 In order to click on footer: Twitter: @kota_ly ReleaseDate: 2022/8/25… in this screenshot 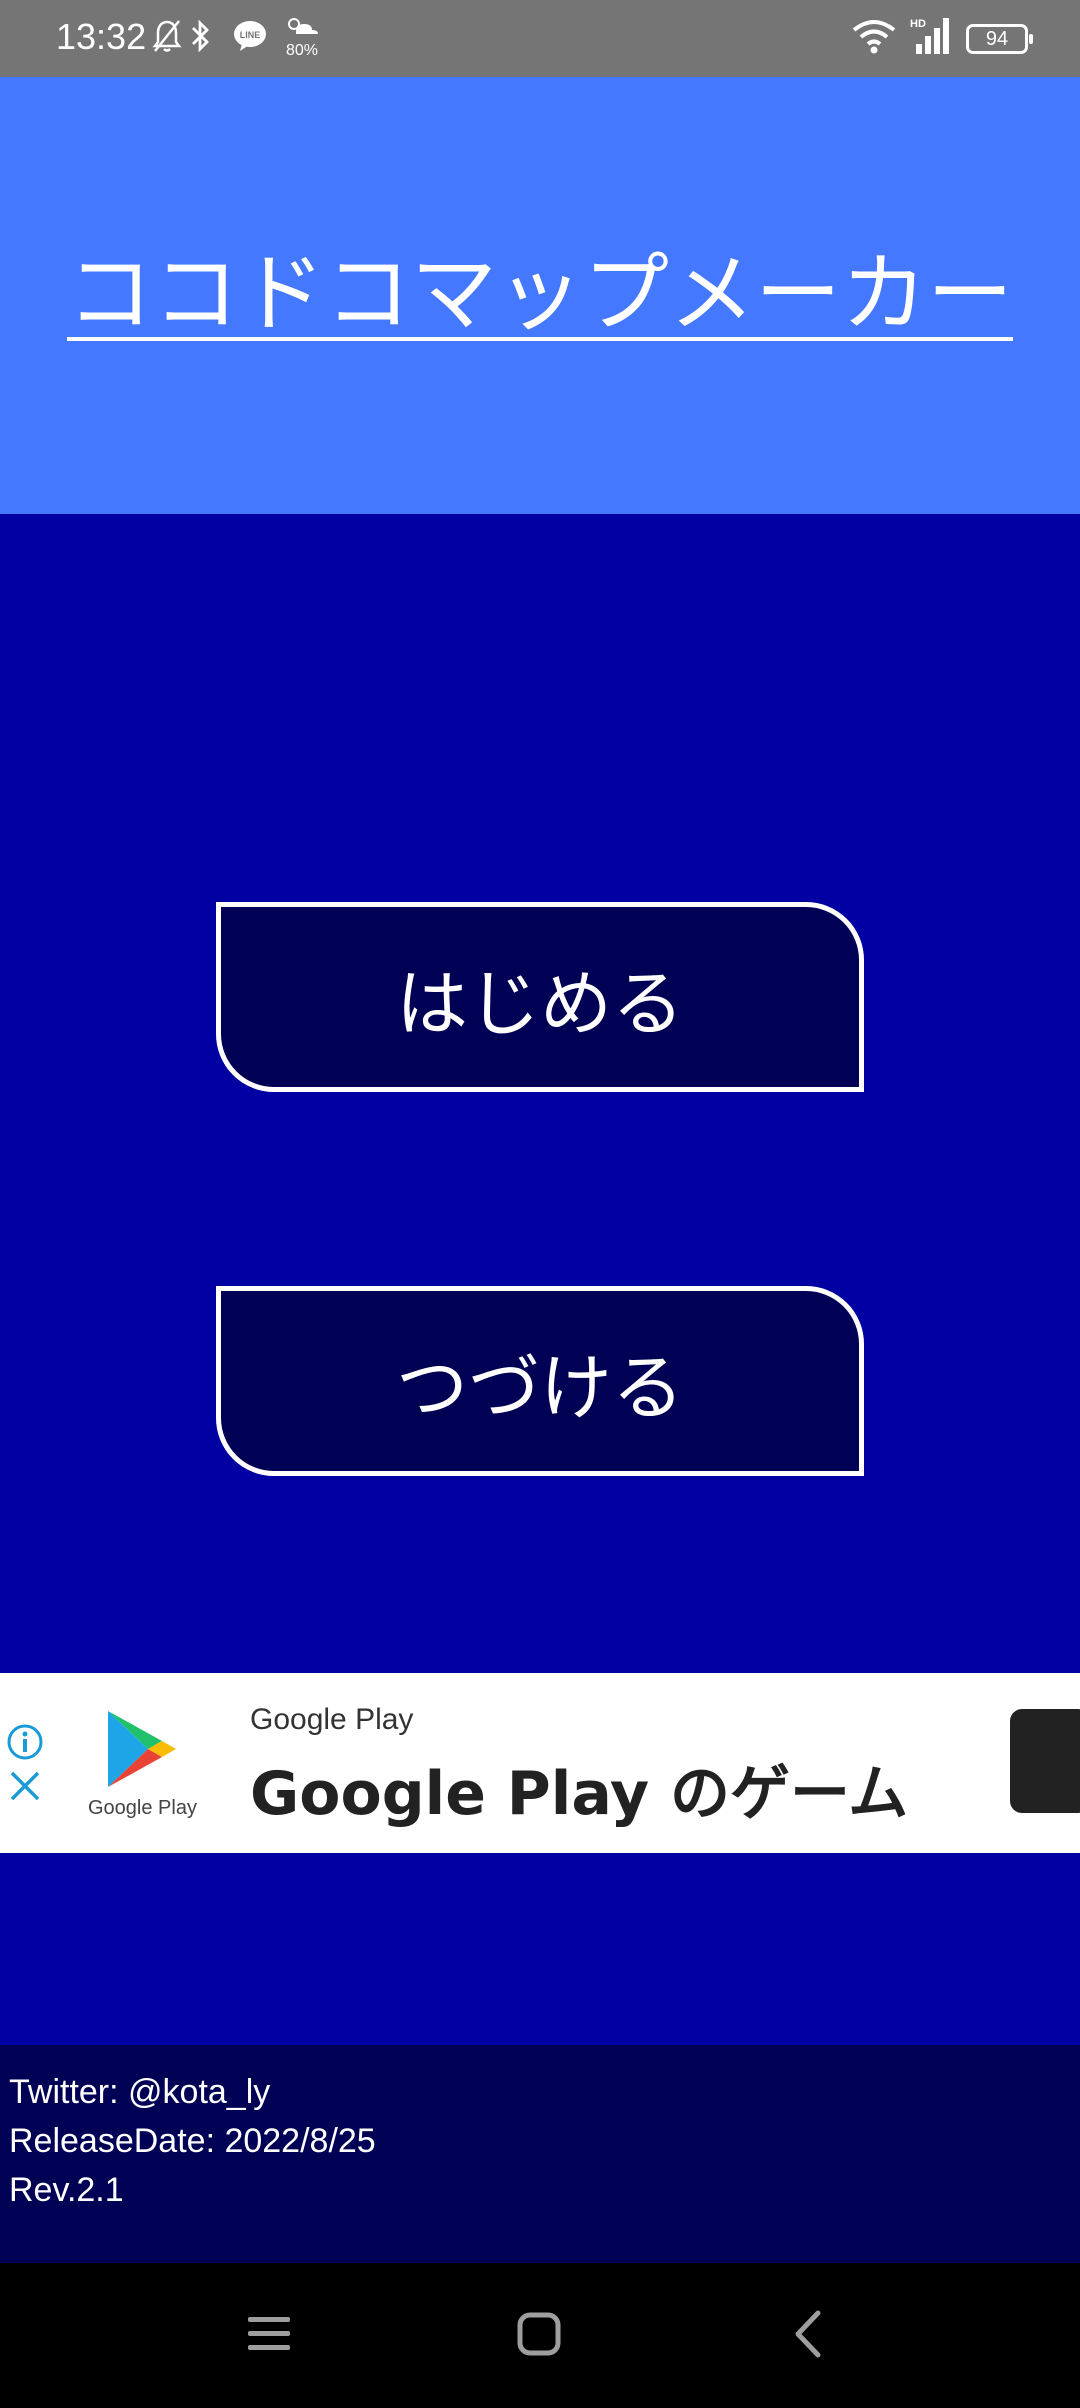, I will do `click(540, 2154)`.